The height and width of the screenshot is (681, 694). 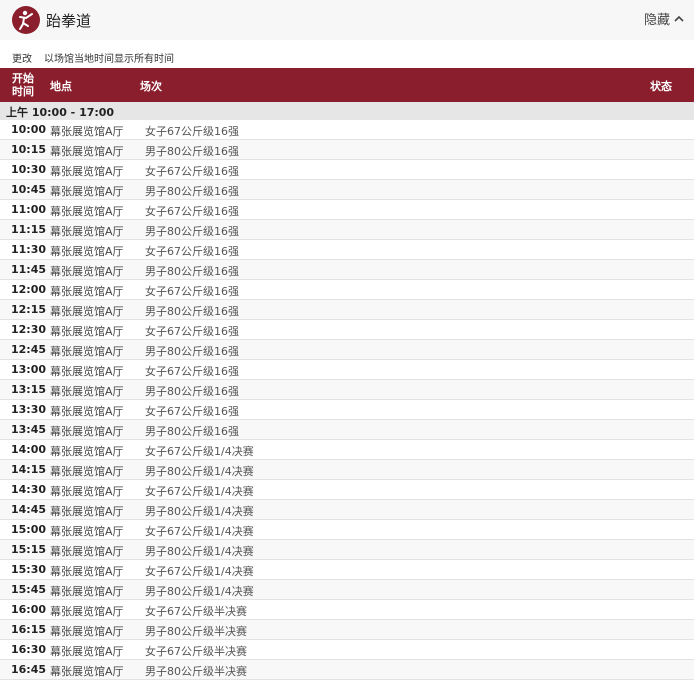 What do you see at coordinates (29, 129) in the screenshot?
I see `row-time: 10:00` at bounding box center [29, 129].